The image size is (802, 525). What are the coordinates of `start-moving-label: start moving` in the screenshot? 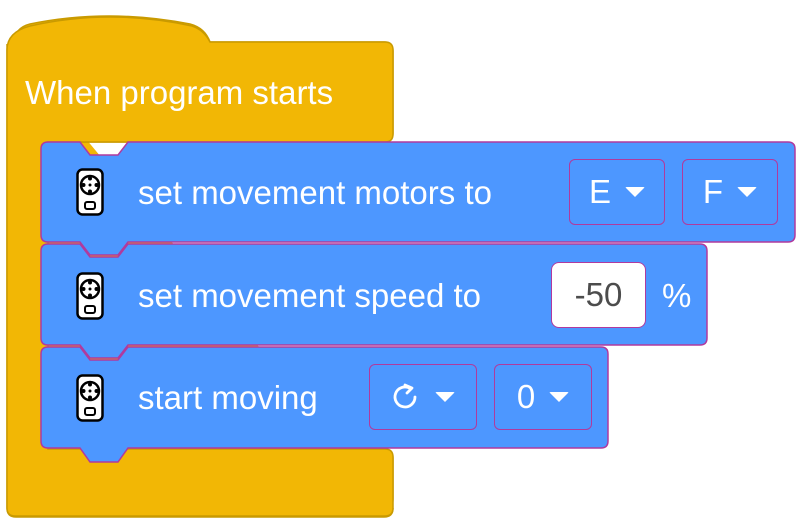 It's located at (228, 397).